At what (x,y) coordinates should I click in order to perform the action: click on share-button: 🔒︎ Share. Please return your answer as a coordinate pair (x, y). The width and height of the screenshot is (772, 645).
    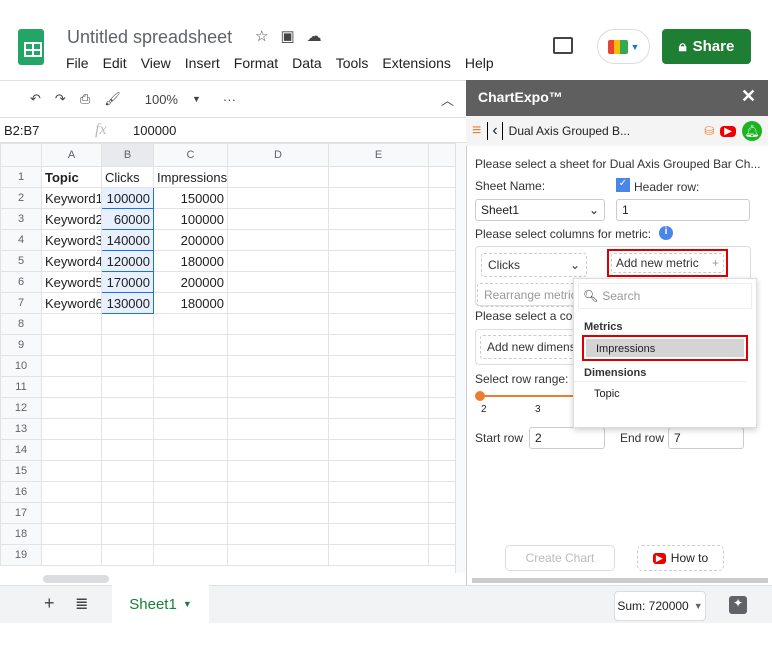
    Looking at the image, I should click on (706, 46).